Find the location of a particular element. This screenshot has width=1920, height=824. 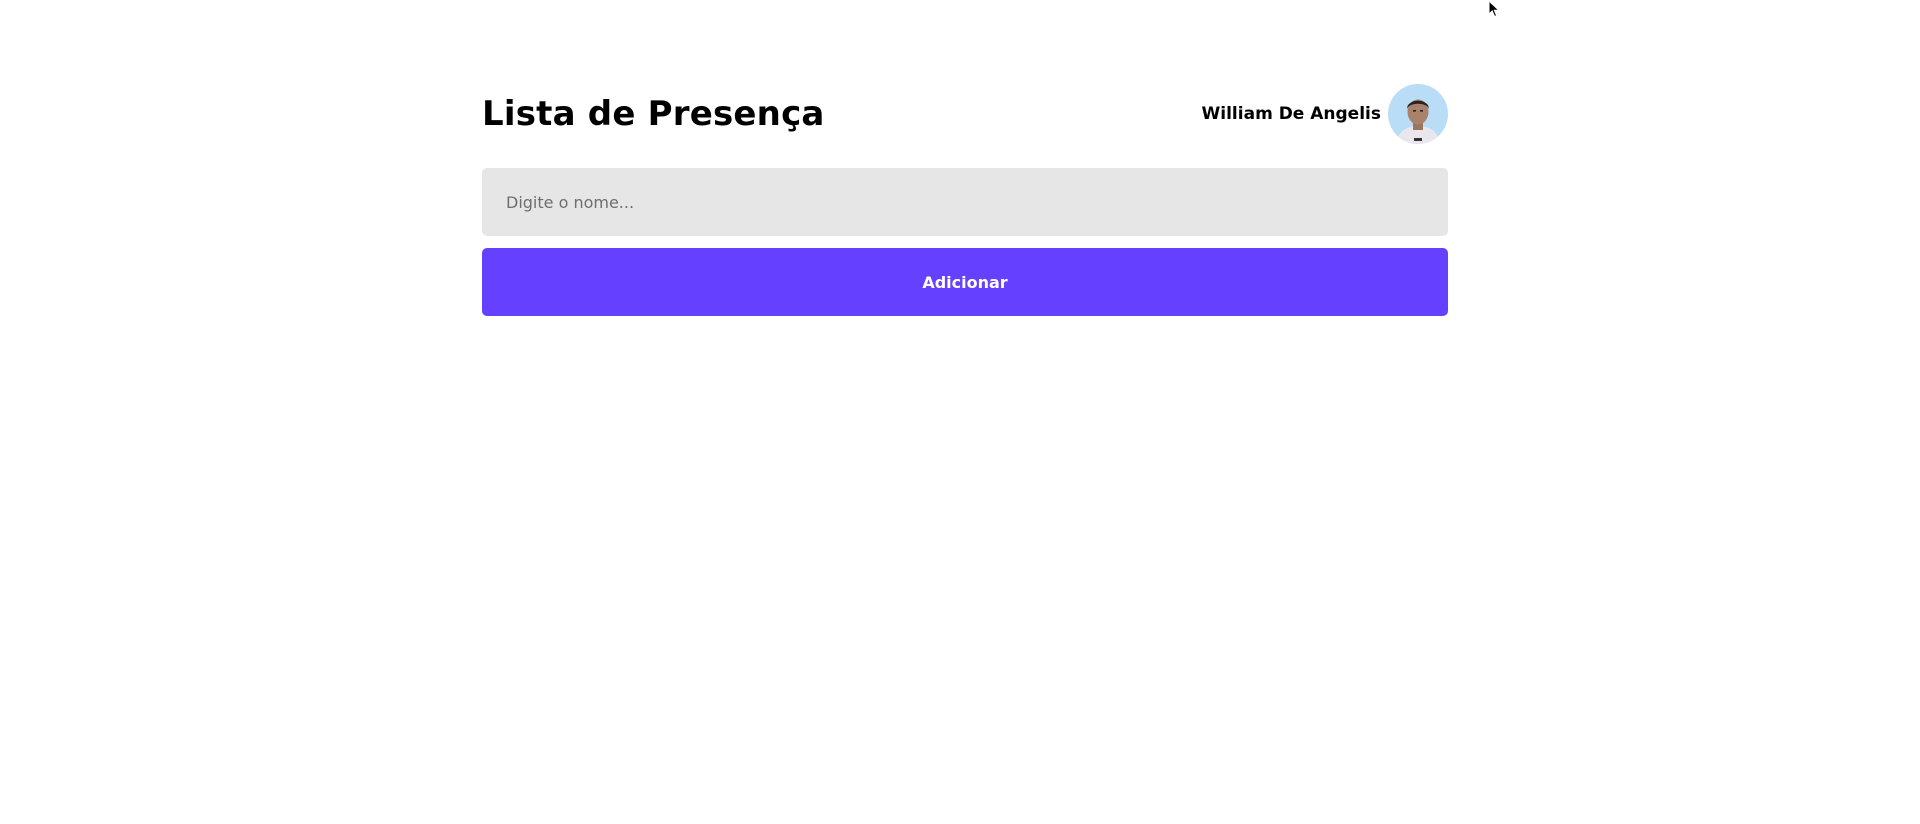

mouse-cursor-icon is located at coordinates (1494, 9).